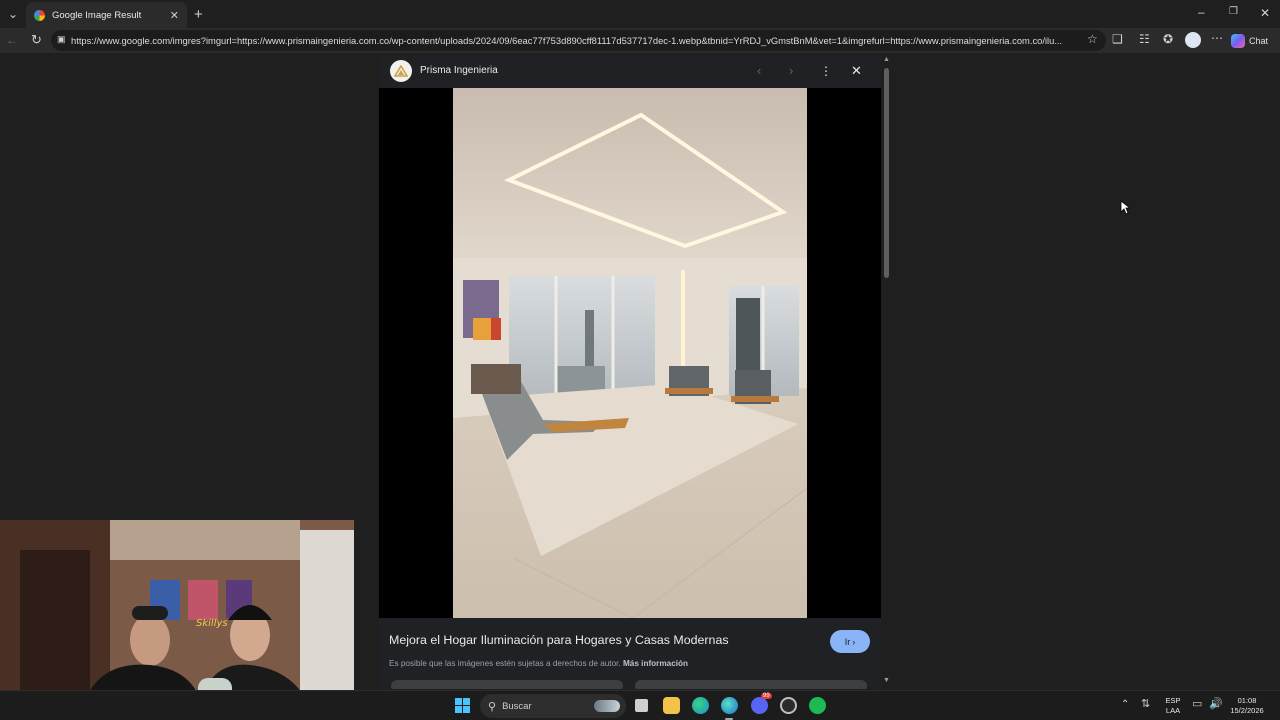 Image resolution: width=1280 pixels, height=720 pixels. Describe the element at coordinates (1259, 40) in the screenshot. I see `chat-label: Chat` at that location.